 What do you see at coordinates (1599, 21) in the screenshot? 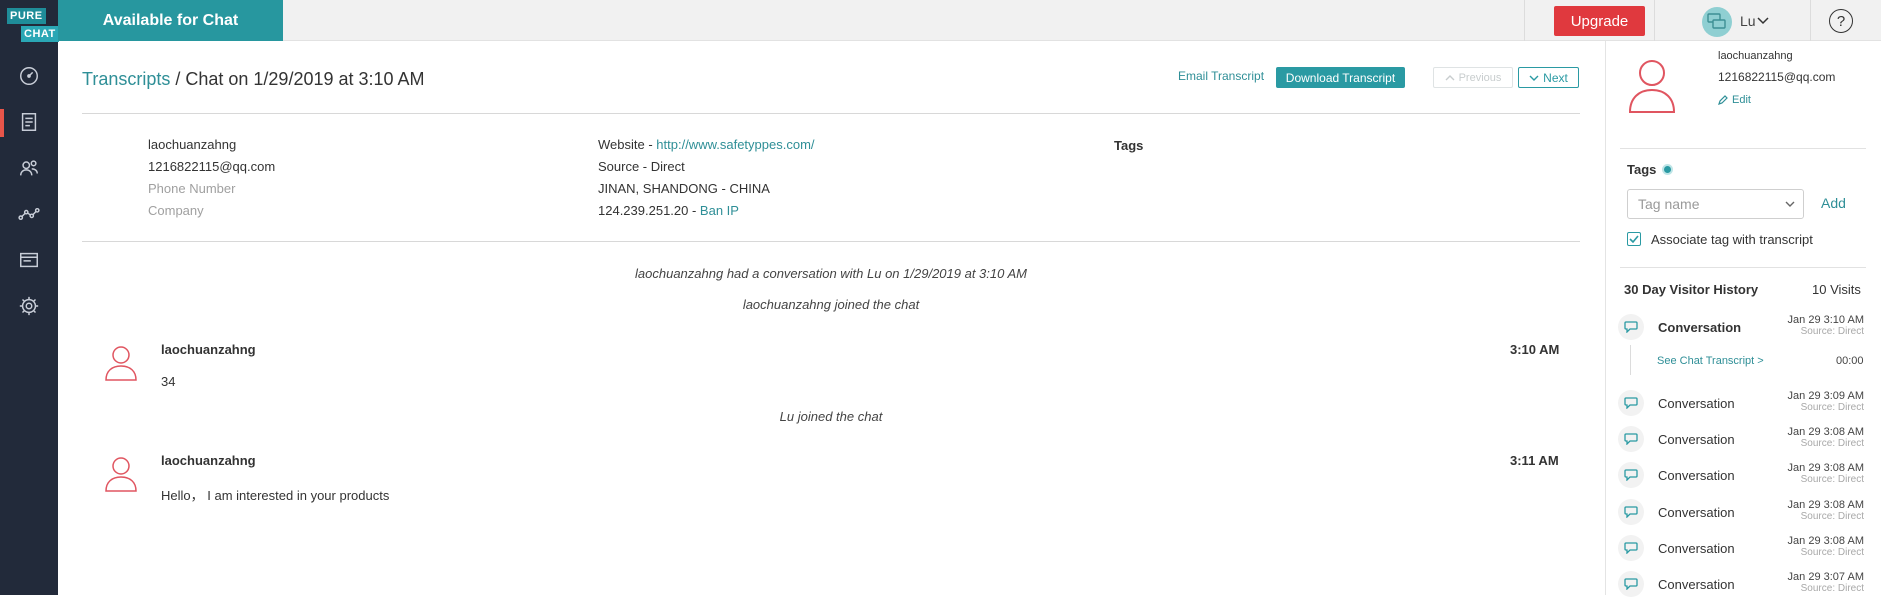
I see `upgrade-button: Upgrade` at bounding box center [1599, 21].